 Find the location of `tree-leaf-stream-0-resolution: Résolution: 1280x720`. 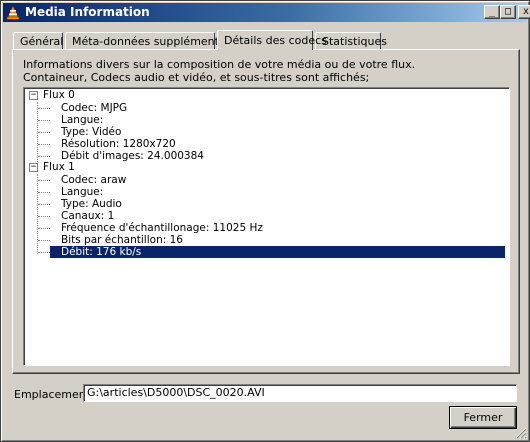

tree-leaf-stream-0-resolution: Résolution: 1280x720 is located at coordinates (118, 144).